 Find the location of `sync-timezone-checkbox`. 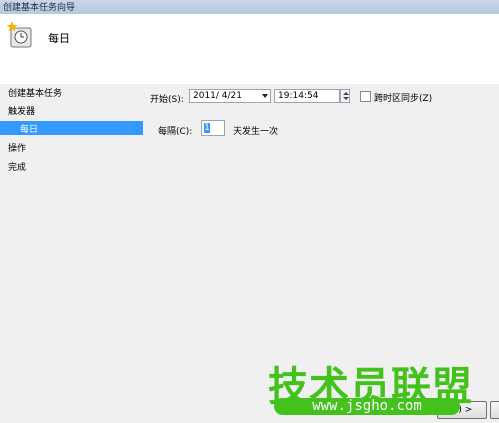

sync-timezone-checkbox is located at coordinates (365, 96).